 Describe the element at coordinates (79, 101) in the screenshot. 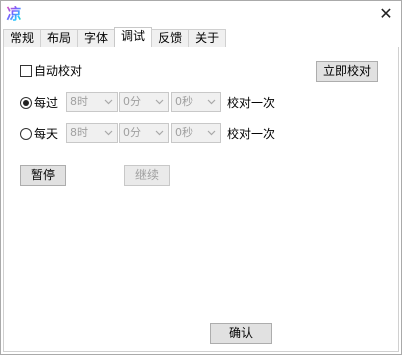

I see `every-hour-value: 8时` at that location.